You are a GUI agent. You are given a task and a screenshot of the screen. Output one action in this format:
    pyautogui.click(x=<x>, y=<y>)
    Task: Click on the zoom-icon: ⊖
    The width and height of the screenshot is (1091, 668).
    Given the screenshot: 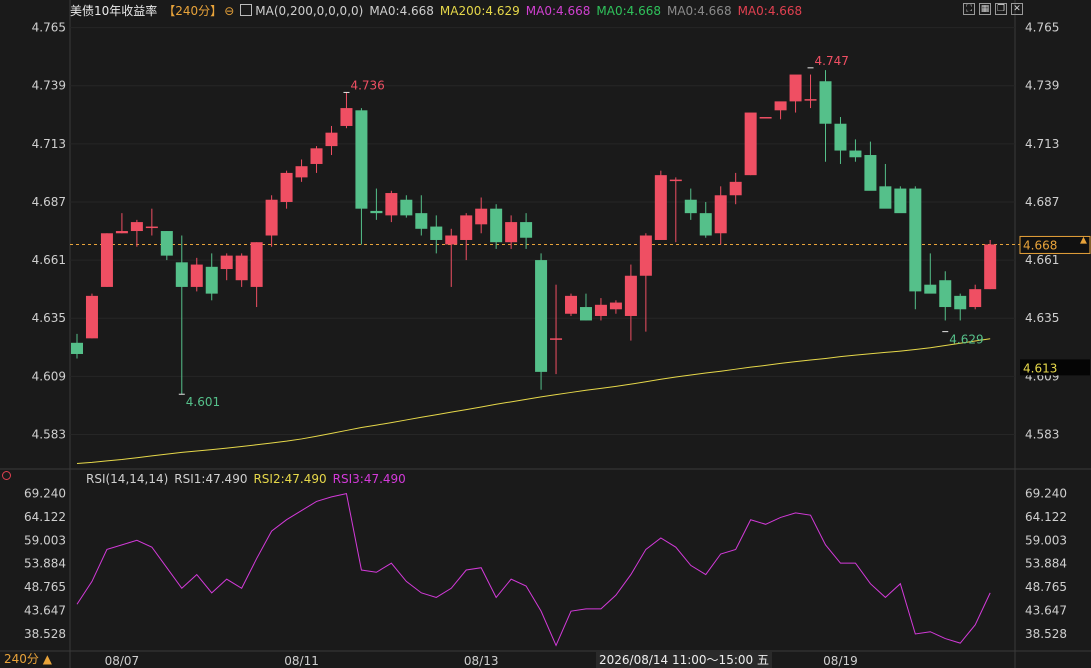 What is the action you would take?
    pyautogui.click(x=229, y=11)
    